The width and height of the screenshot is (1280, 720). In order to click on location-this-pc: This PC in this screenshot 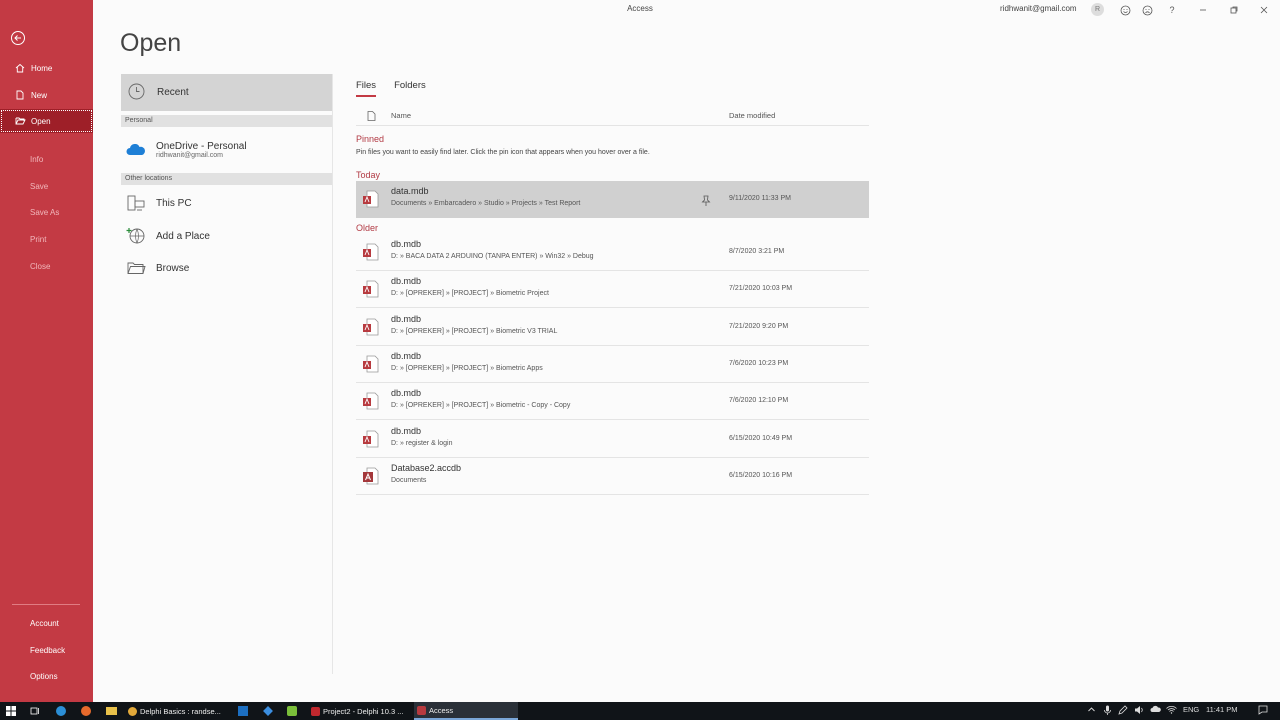, I will do `click(226, 203)`.